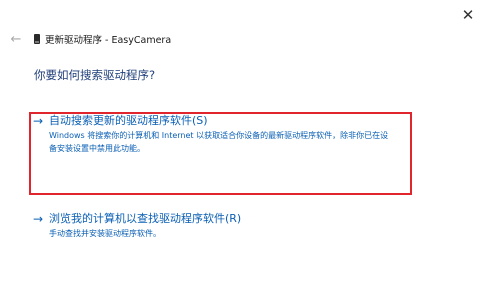 This screenshot has height=287, width=489. I want to click on window-title: 更新驱动程序 - EasyCamera, so click(108, 40).